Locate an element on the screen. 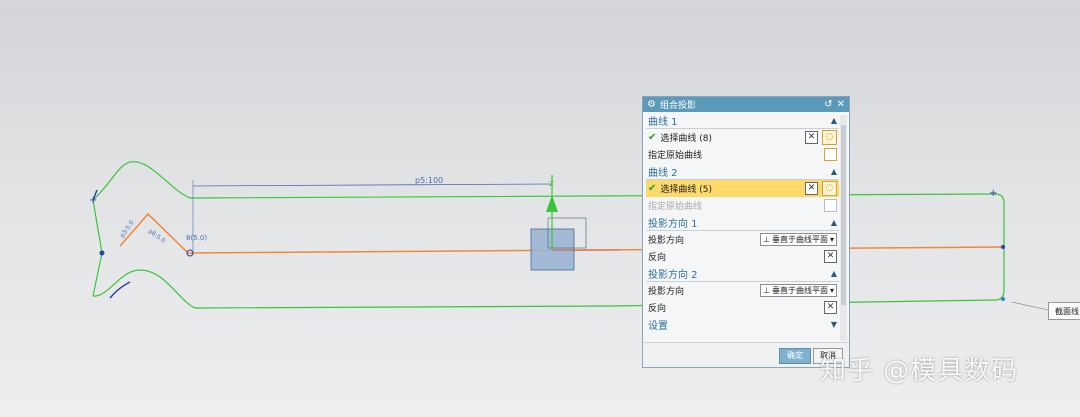 The image size is (1080, 417). group-title-settings: 设置 is located at coordinates (658, 326).